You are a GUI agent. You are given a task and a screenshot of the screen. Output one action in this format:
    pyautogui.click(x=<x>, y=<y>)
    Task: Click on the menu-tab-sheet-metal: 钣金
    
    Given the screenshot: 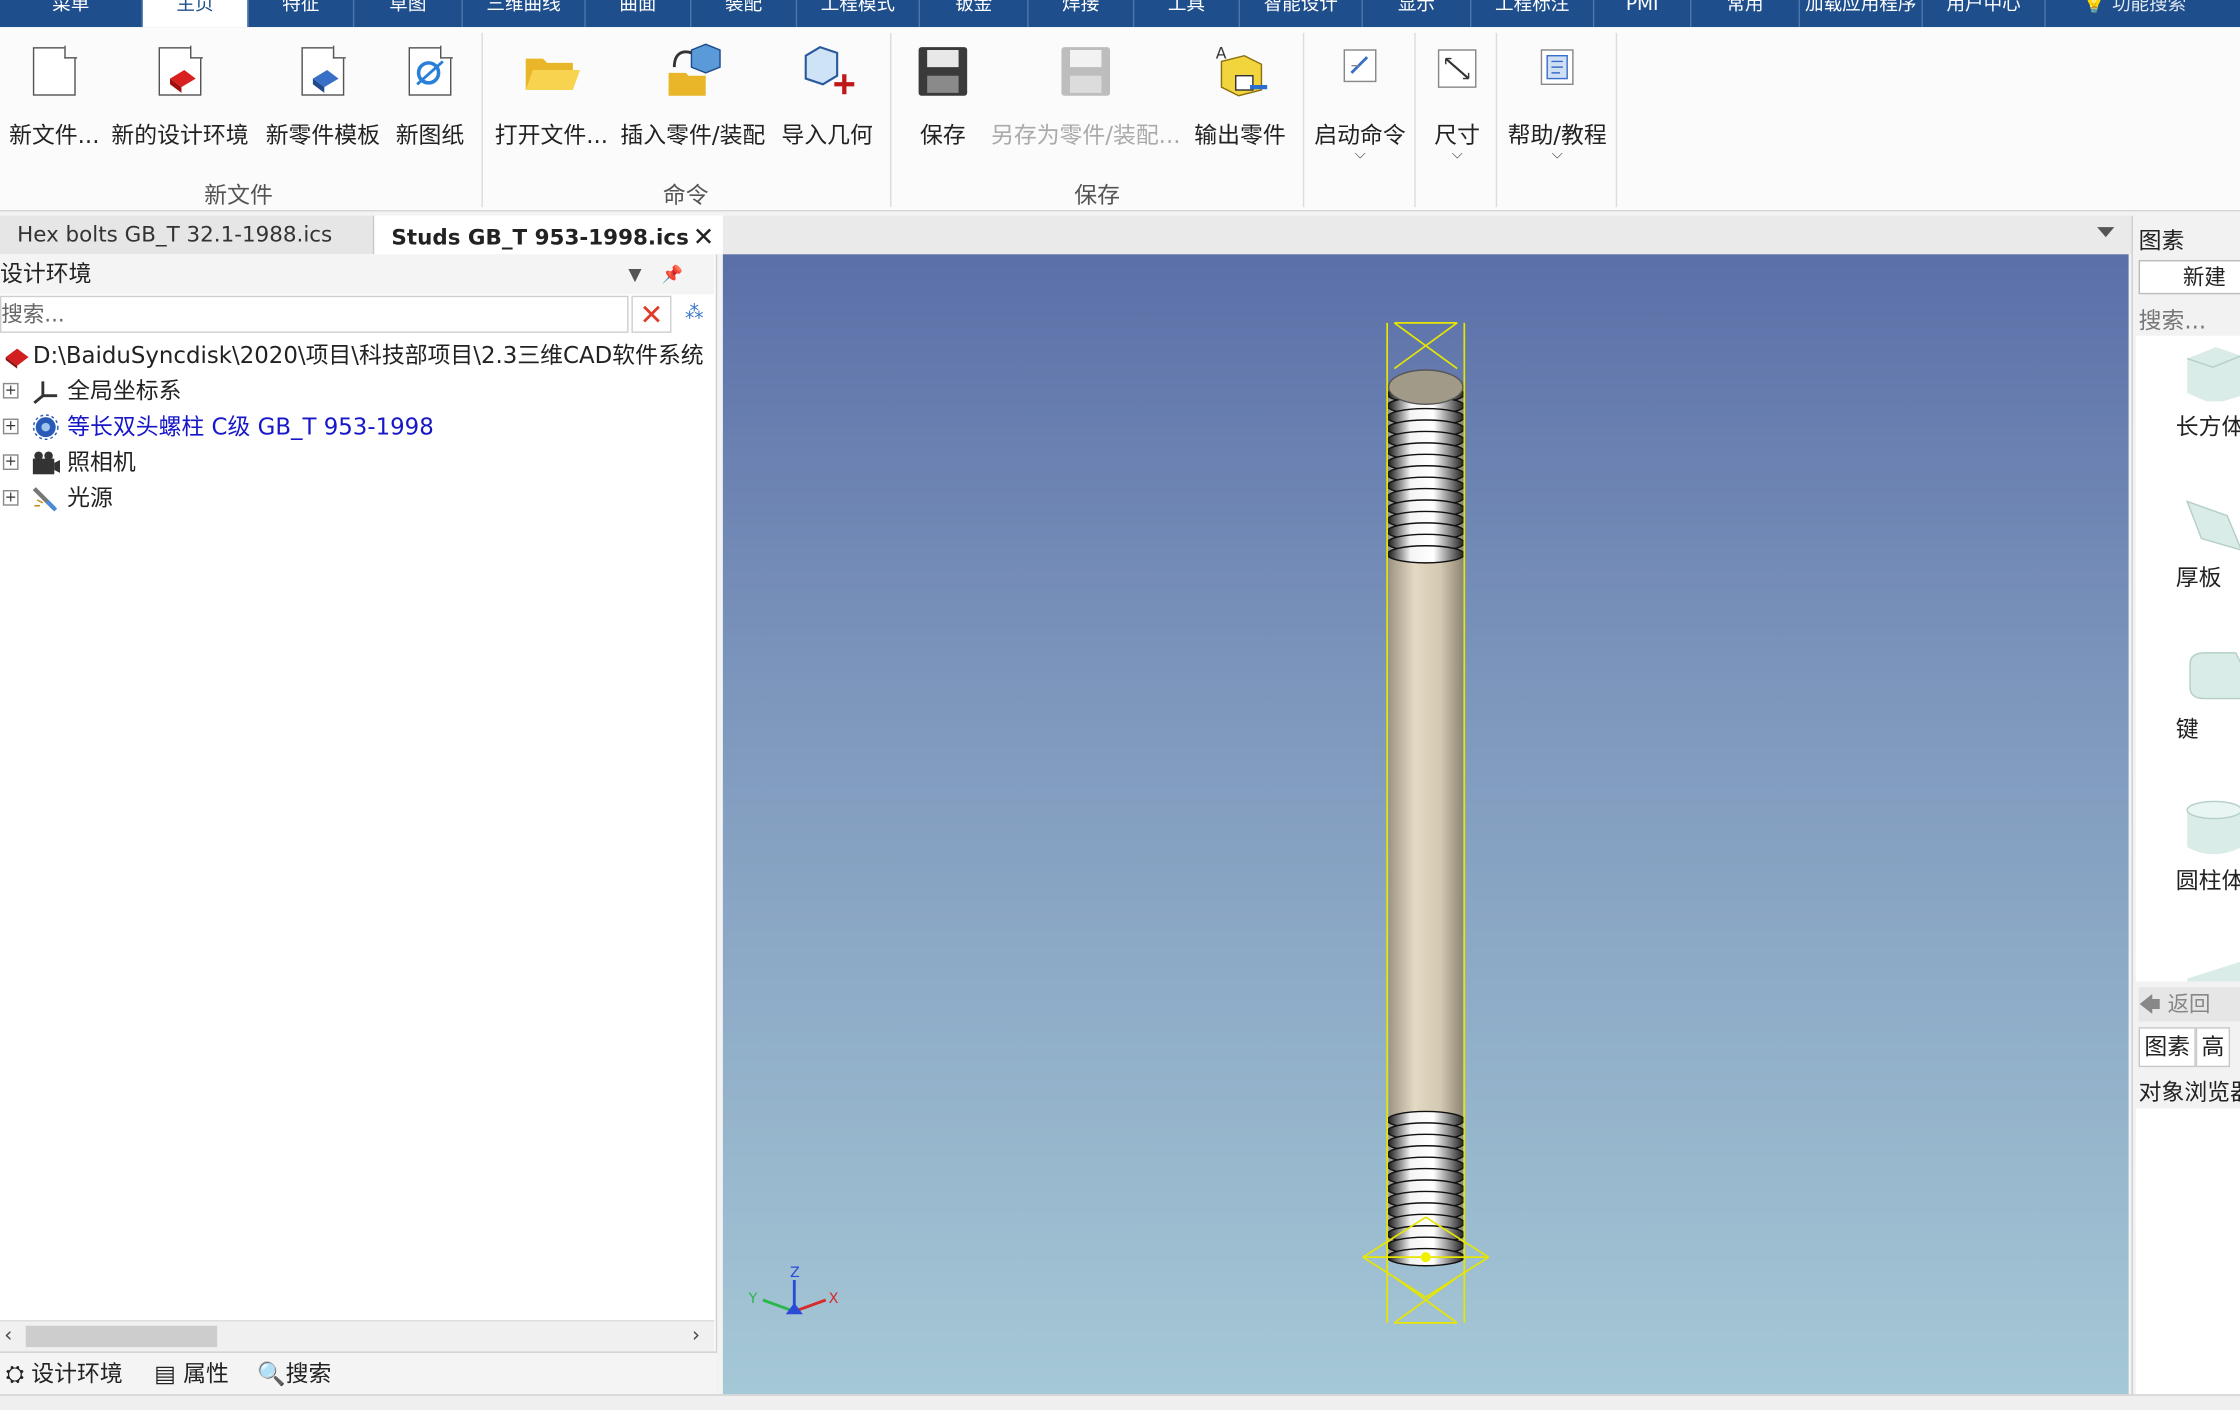 What is the action you would take?
    pyautogui.click(x=974, y=14)
    